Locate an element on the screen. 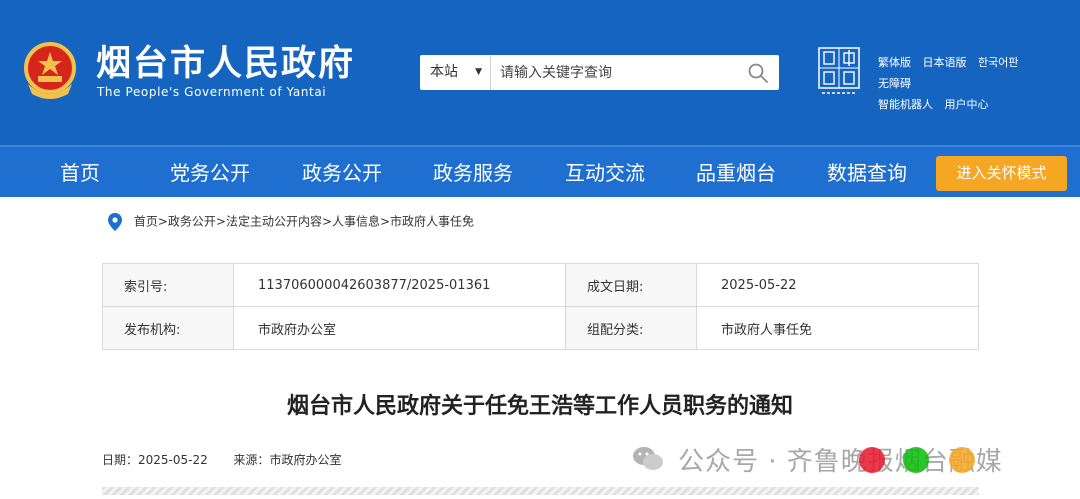 This screenshot has height=499, width=1080. written-date-label: 成文日期: is located at coordinates (631, 285).